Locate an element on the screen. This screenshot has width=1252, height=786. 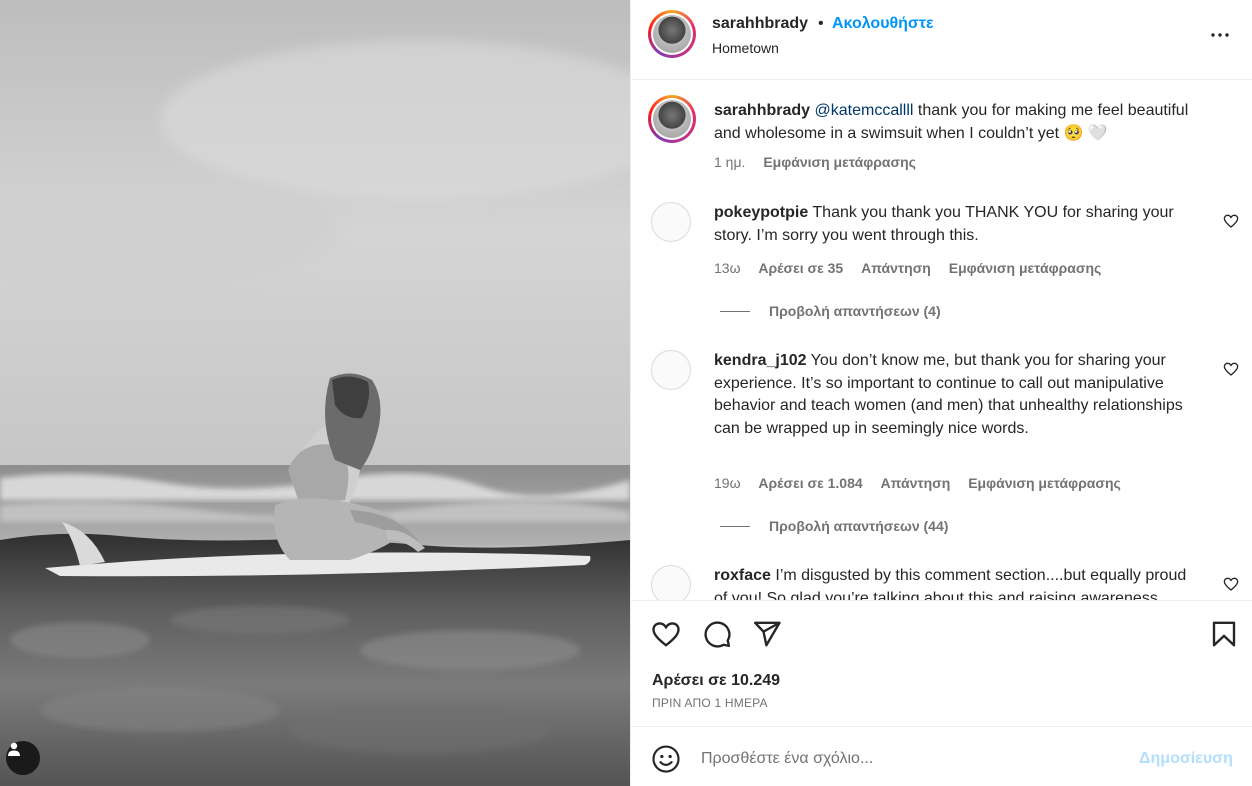
comment-likes: Αρέσει σε 35 is located at coordinates (800, 268).